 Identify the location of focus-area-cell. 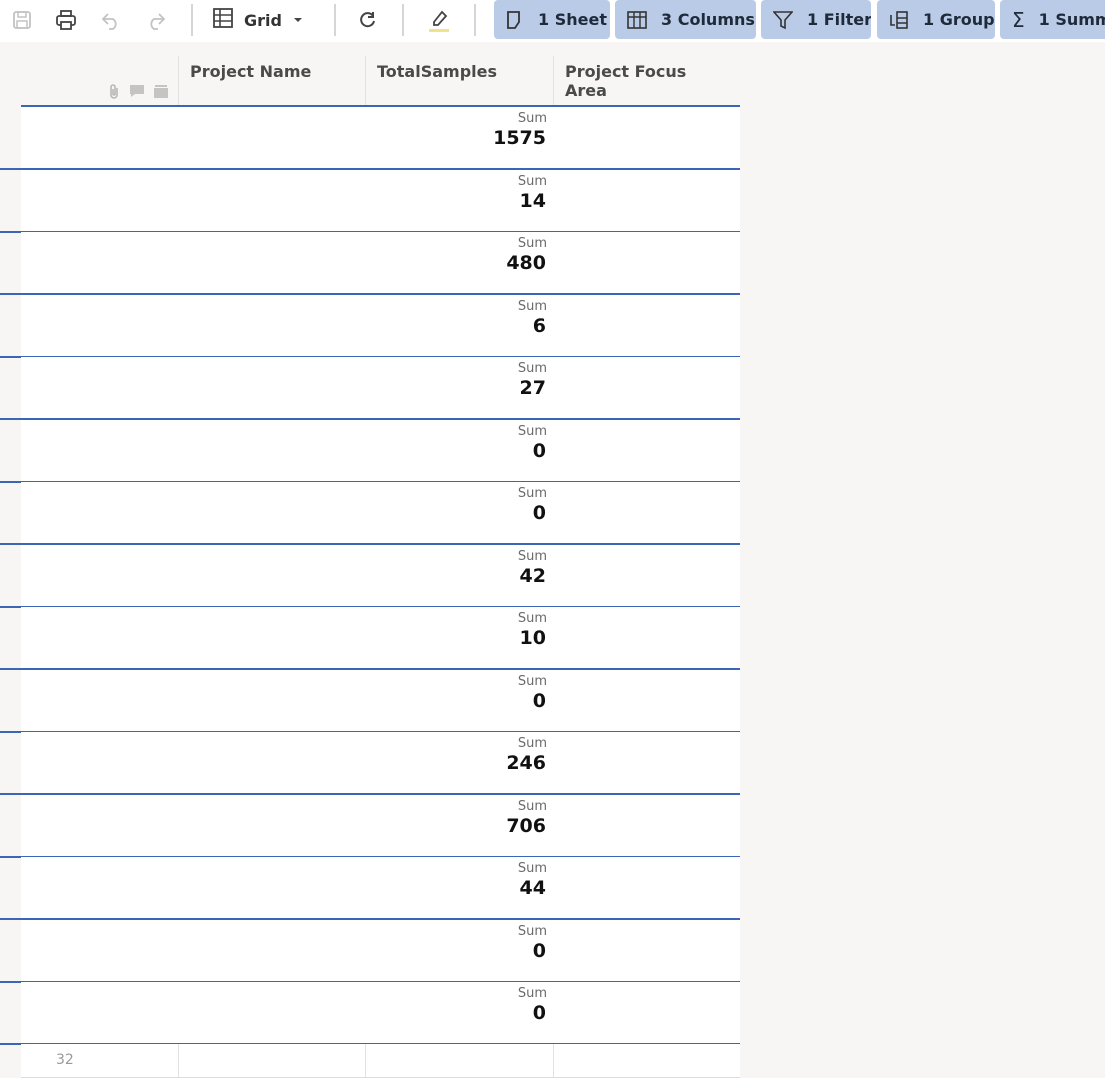
(647, 1060).